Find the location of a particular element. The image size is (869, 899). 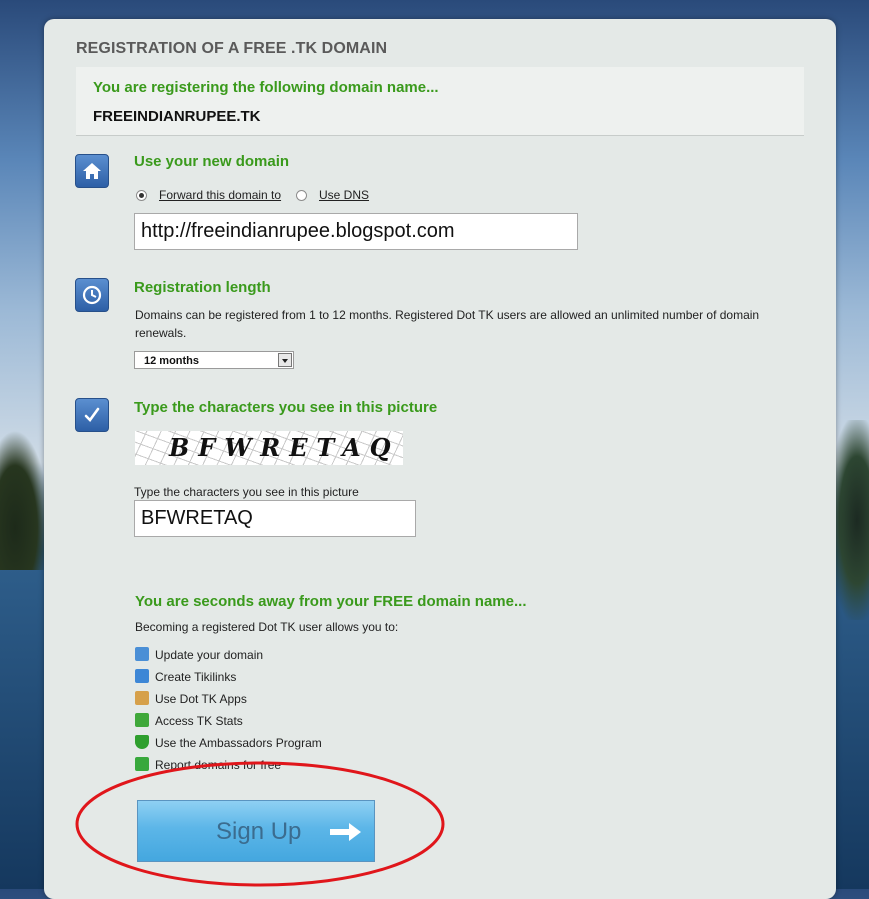

benefit-label: Use Dot TK Apps is located at coordinates (201, 699).